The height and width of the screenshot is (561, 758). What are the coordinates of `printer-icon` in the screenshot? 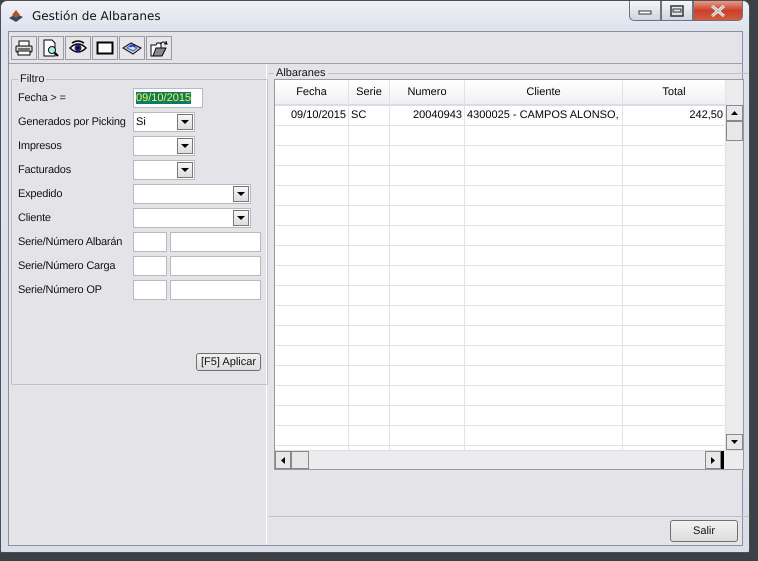 It's located at (24, 48).